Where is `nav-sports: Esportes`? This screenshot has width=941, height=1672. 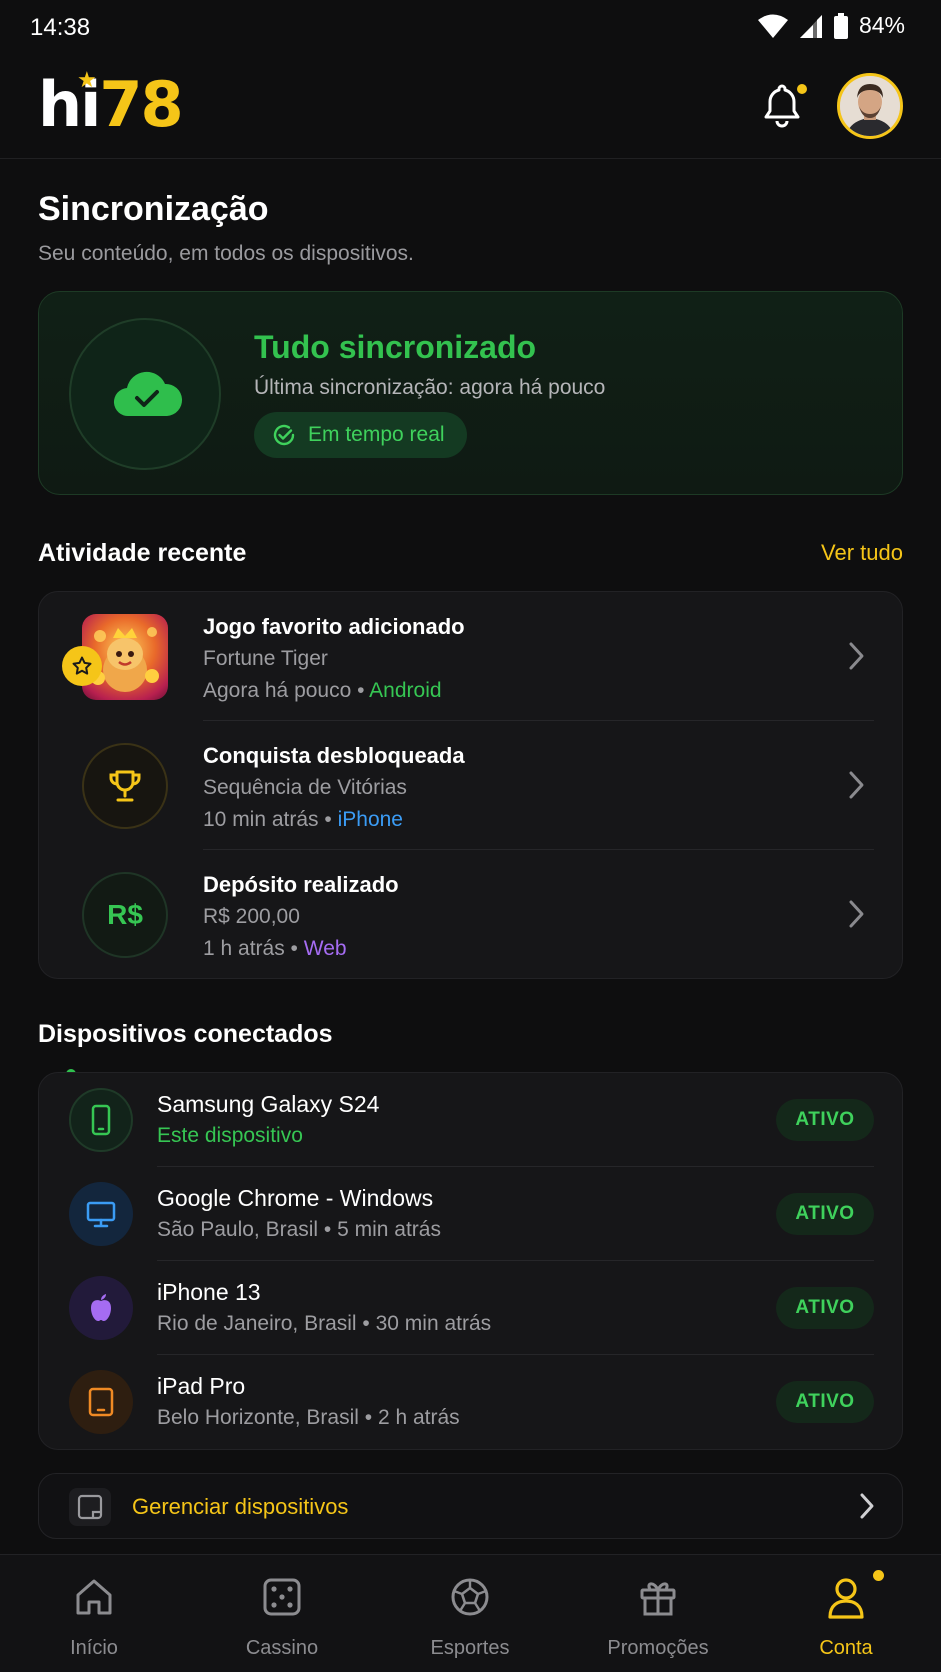 nav-sports: Esportes is located at coordinates (470, 1613).